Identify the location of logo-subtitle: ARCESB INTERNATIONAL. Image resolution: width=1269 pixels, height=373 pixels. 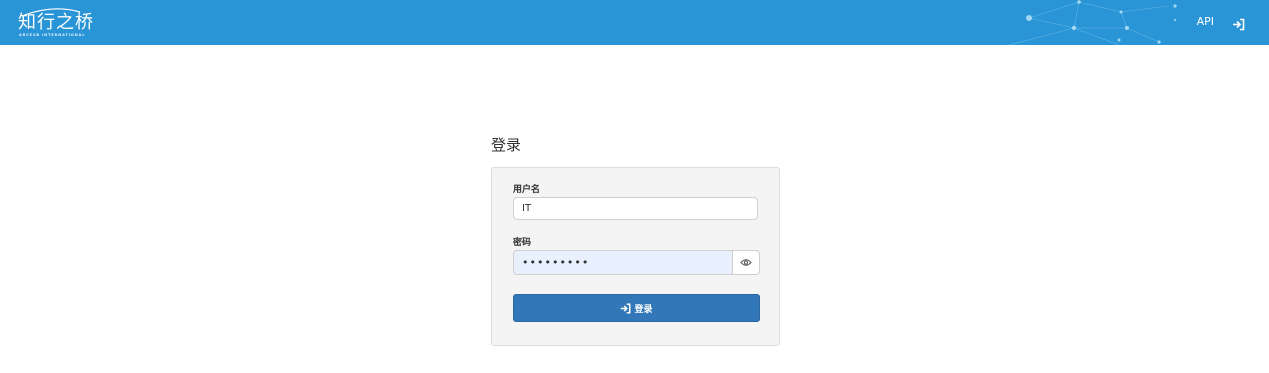
(52, 35).